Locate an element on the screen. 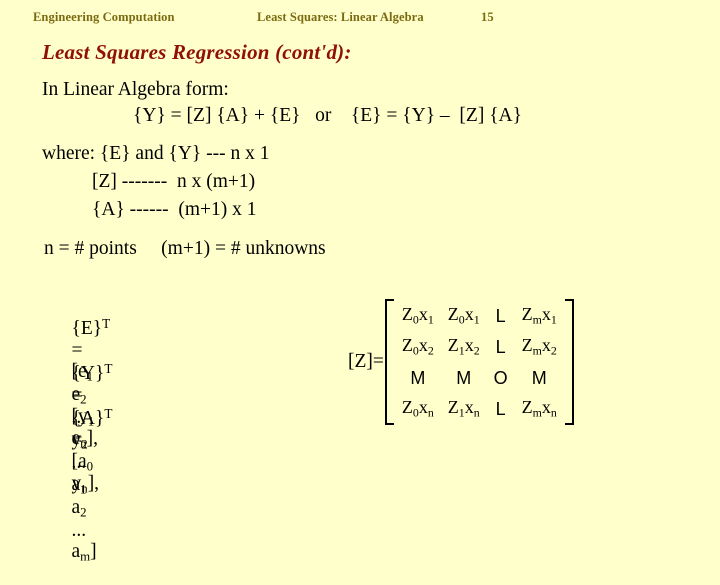  a-transpose-equals: = is located at coordinates (77, 440).